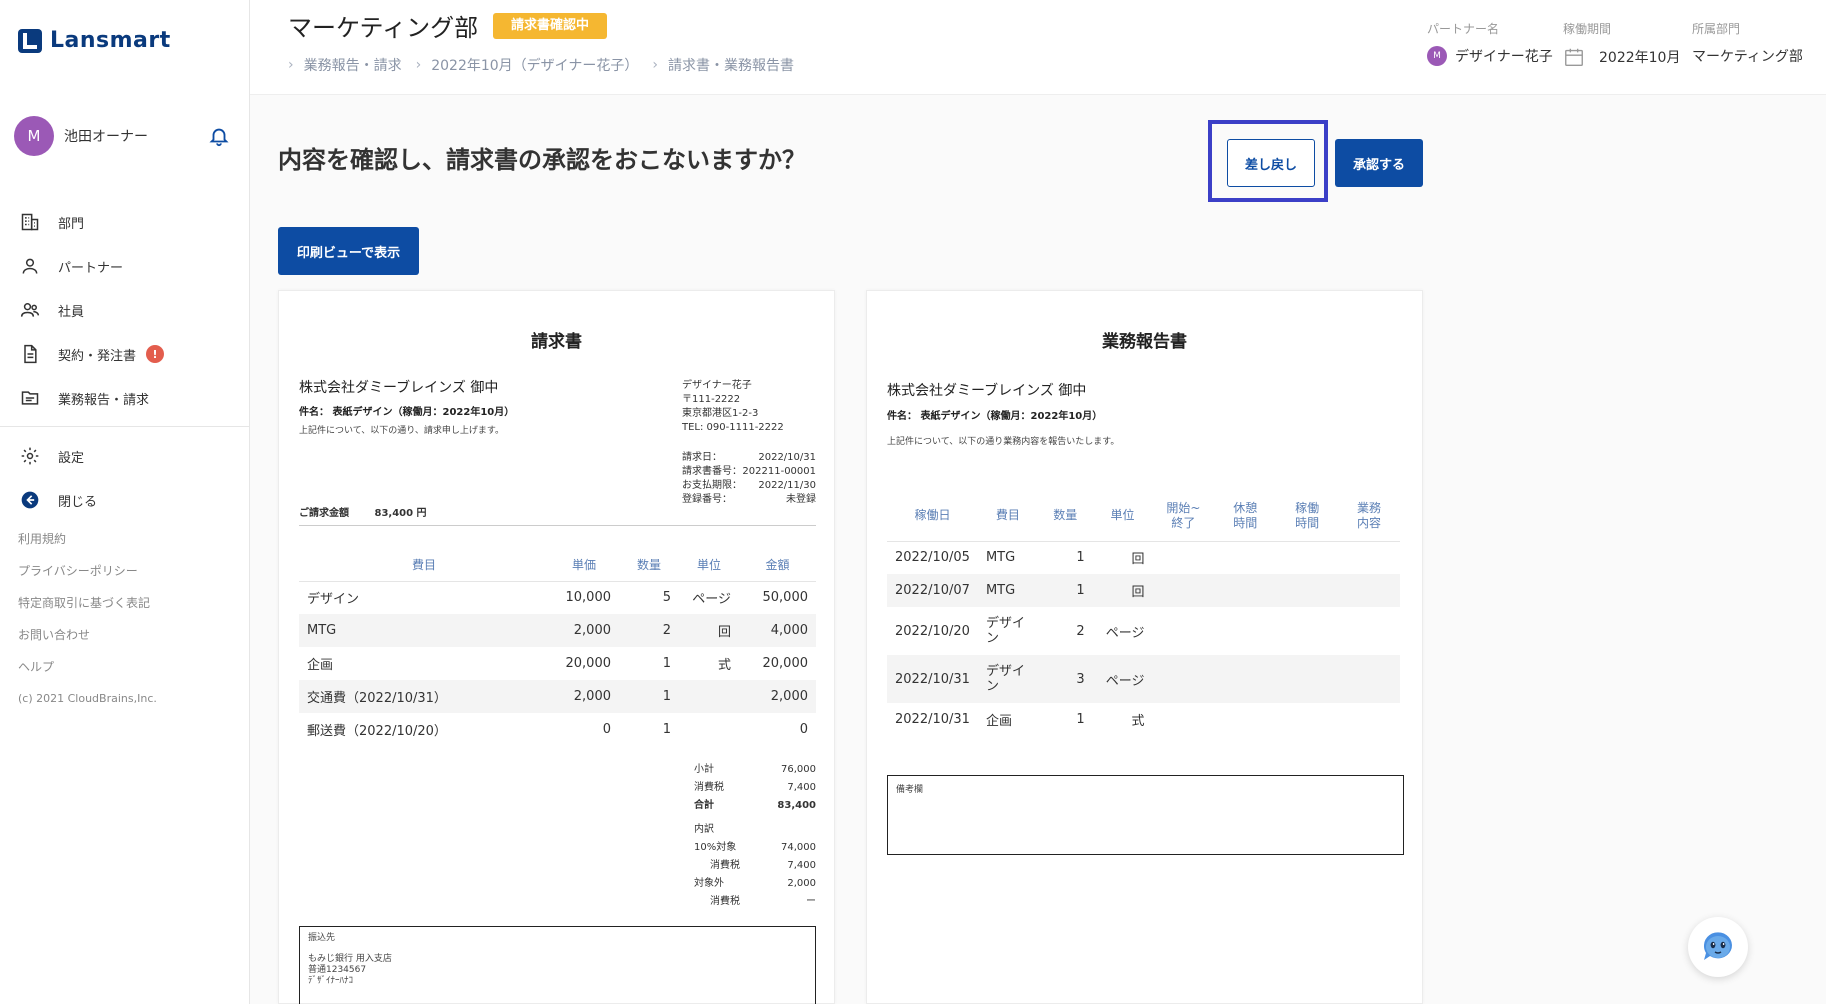 The width and height of the screenshot is (1826, 1004). I want to click on issuer-line: 〒111-2222, so click(711, 399).